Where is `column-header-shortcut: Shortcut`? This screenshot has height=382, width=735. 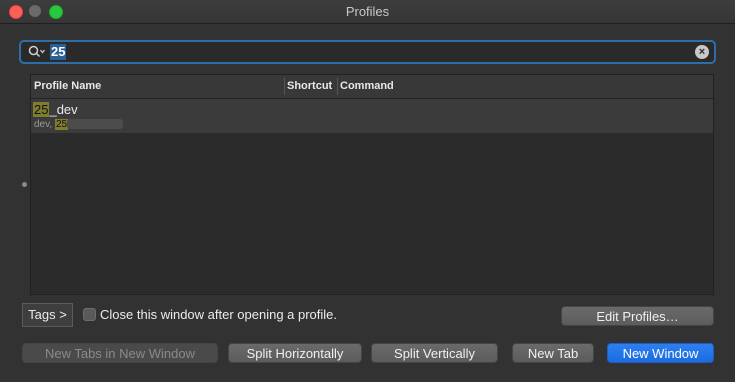 column-header-shortcut: Shortcut is located at coordinates (309, 86).